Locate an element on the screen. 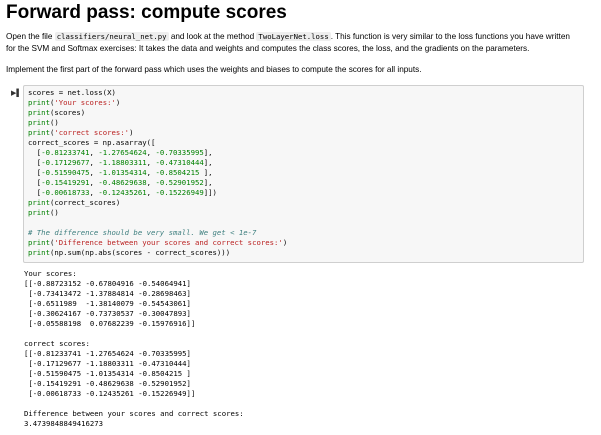 The height and width of the screenshot is (435, 601). output-line: [-0.17129677 -1.18803311 -0.47310444] is located at coordinates (107, 363).